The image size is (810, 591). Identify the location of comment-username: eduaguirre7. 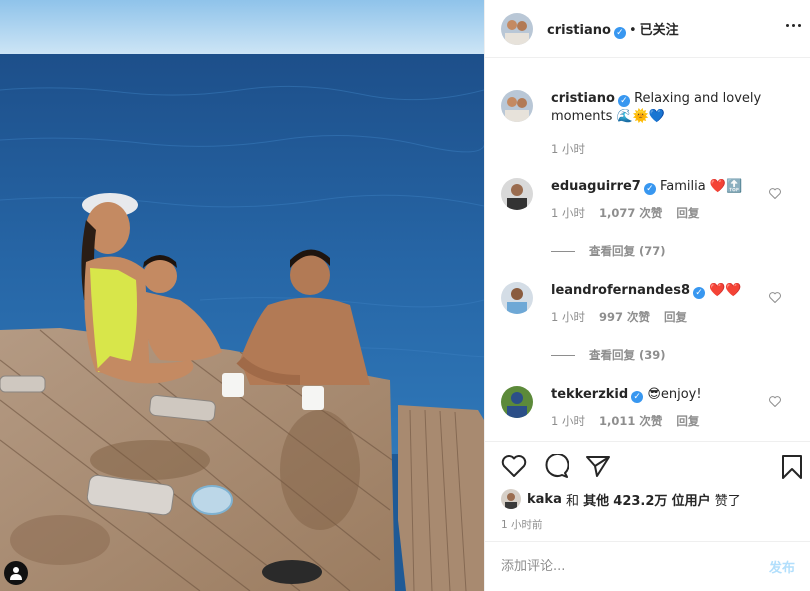
(596, 186).